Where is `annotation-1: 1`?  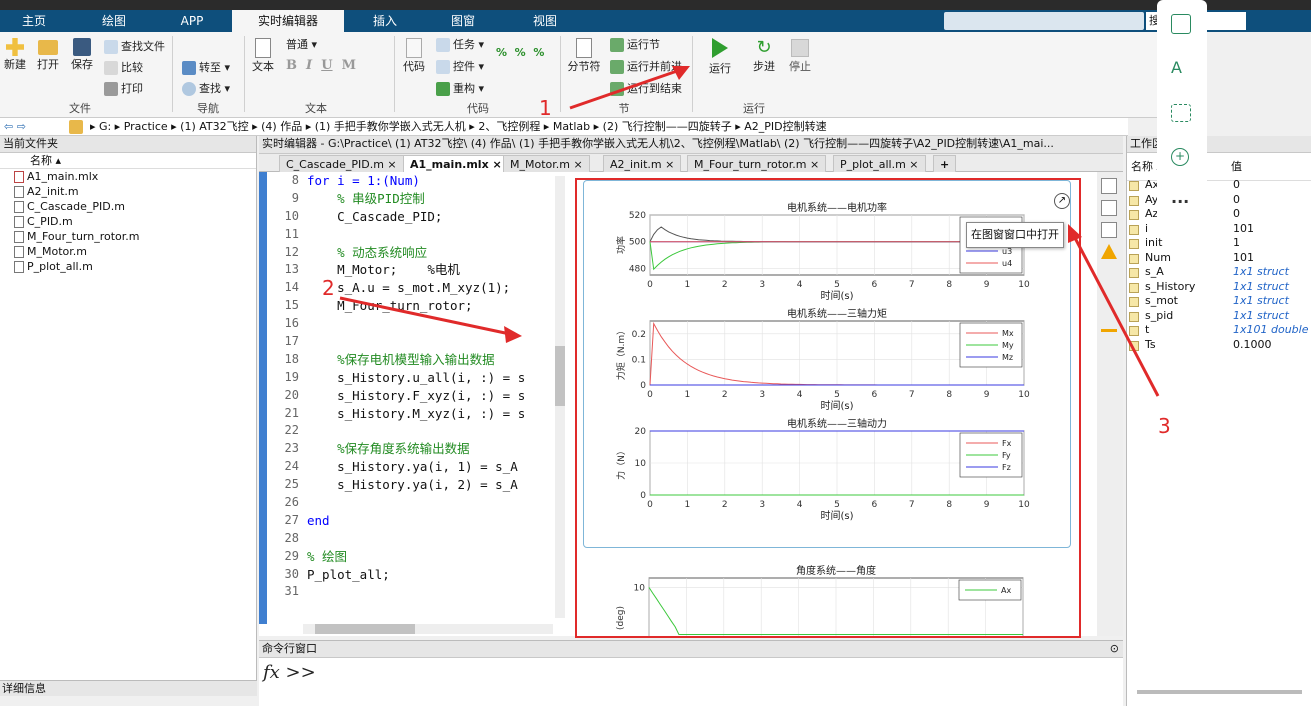
annotation-1: 1 is located at coordinates (545, 108).